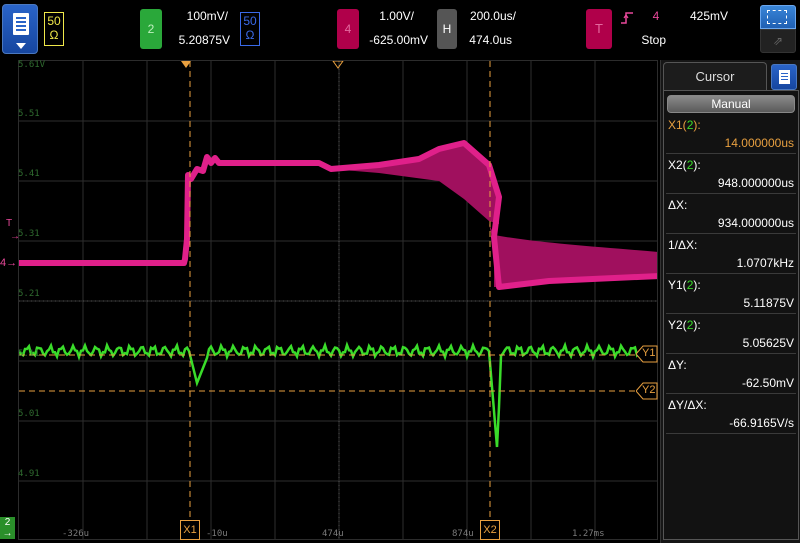 Image resolution: width=800 pixels, height=543 pixels. Describe the element at coordinates (29, 174) in the screenshot. I see `scale-label: 5.41` at that location.